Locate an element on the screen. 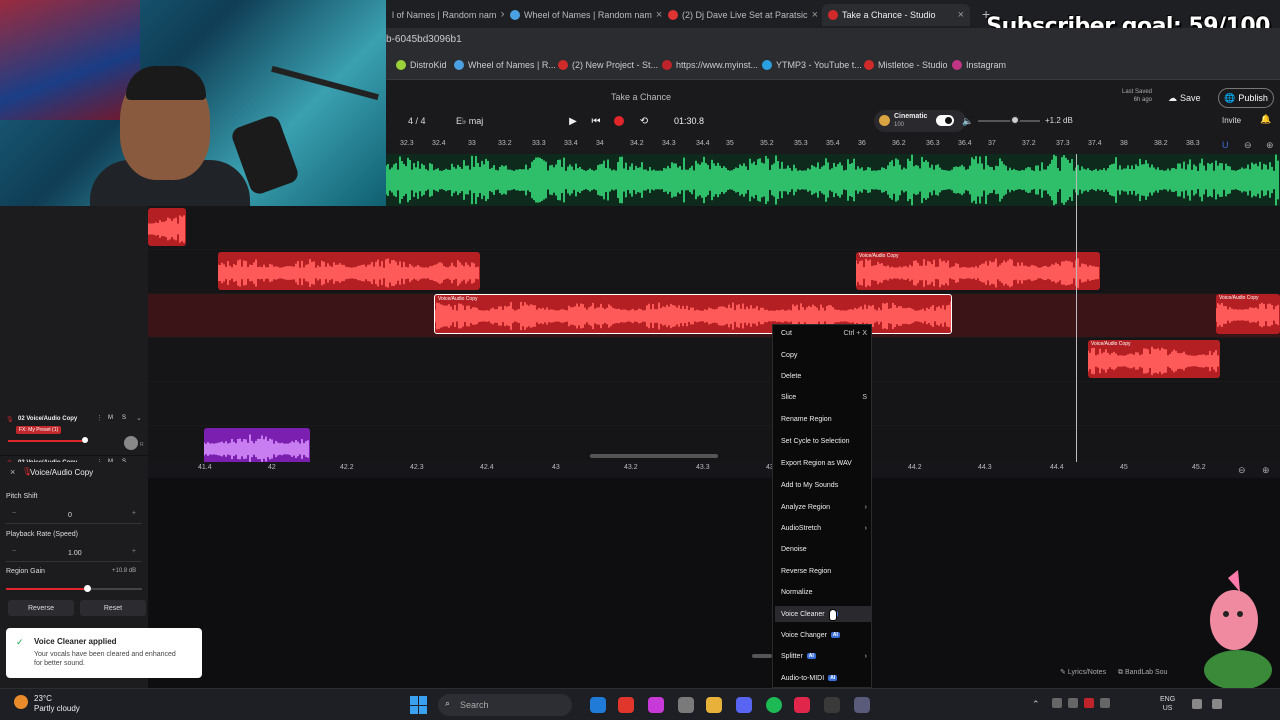 This screenshot has width=1280, height=720. master-volume-slider is located at coordinates (1009, 121).